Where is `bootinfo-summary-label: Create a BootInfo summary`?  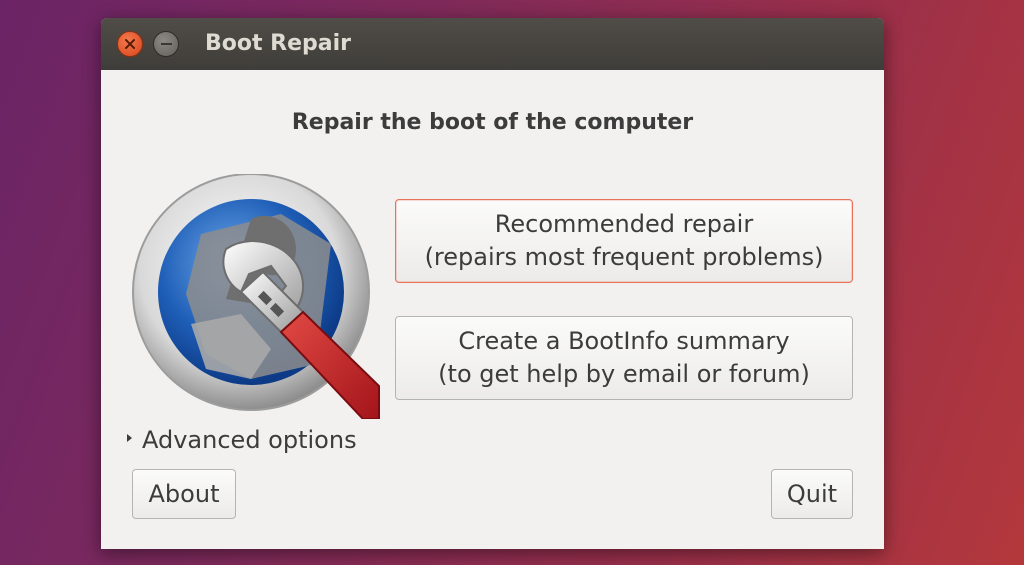 bootinfo-summary-label: Create a BootInfo summary is located at coordinates (624, 341).